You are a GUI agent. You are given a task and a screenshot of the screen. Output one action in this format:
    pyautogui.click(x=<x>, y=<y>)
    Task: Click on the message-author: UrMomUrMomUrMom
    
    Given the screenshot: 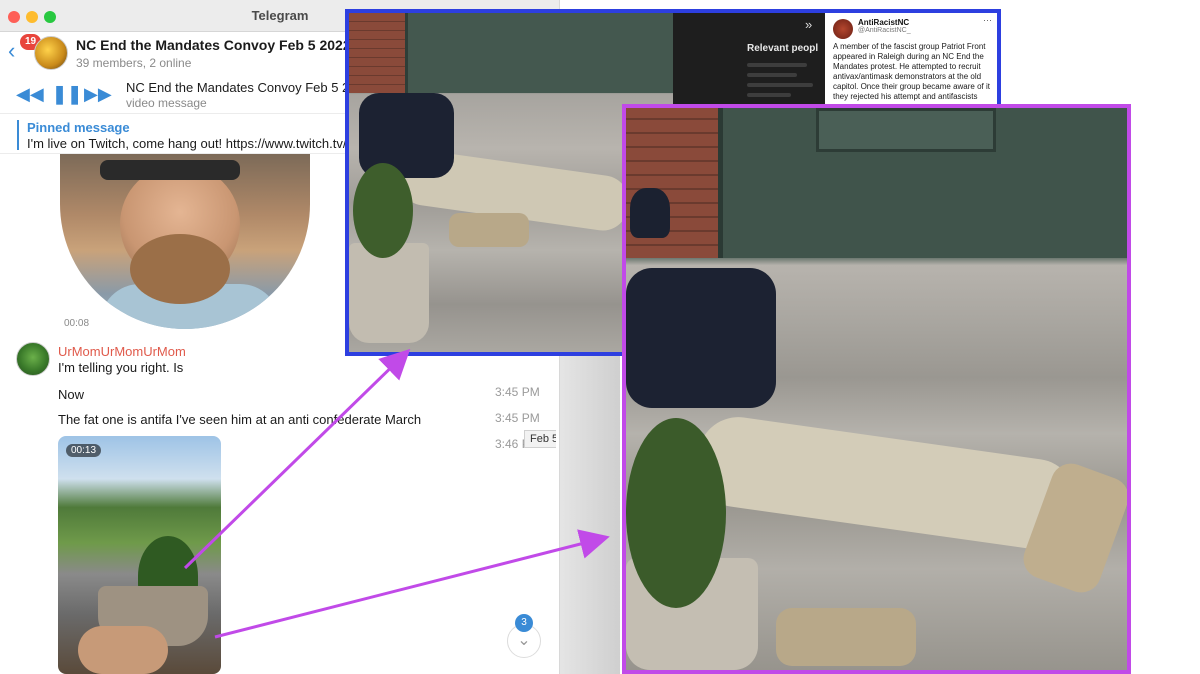 What is the action you would take?
    pyautogui.click(x=122, y=351)
    